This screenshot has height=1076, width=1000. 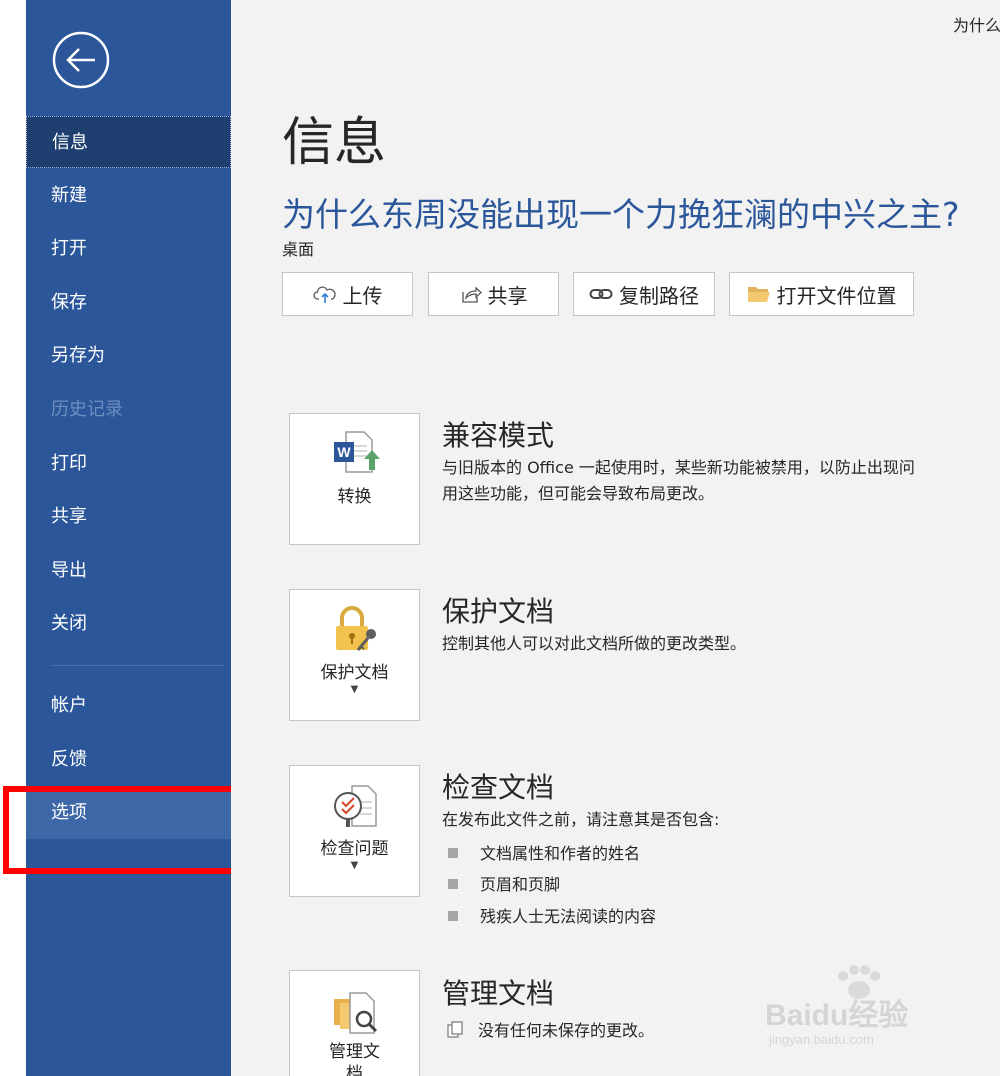 I want to click on check-for-issues-label: 检查问题, so click(x=354, y=849).